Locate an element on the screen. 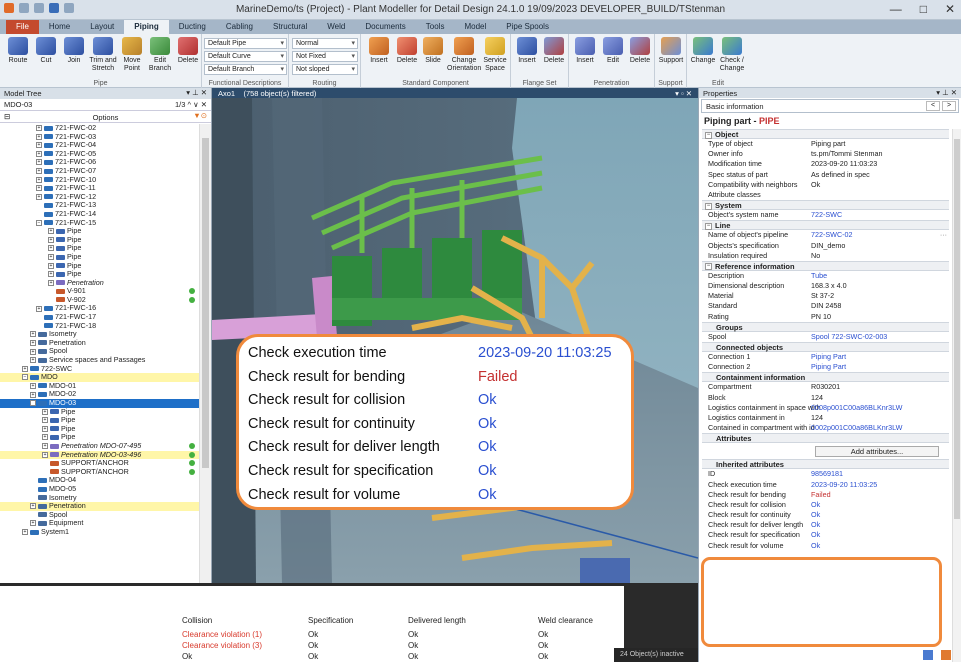 The height and width of the screenshot is (662, 961). viewport-tab: Axo1 is located at coordinates (226, 93).